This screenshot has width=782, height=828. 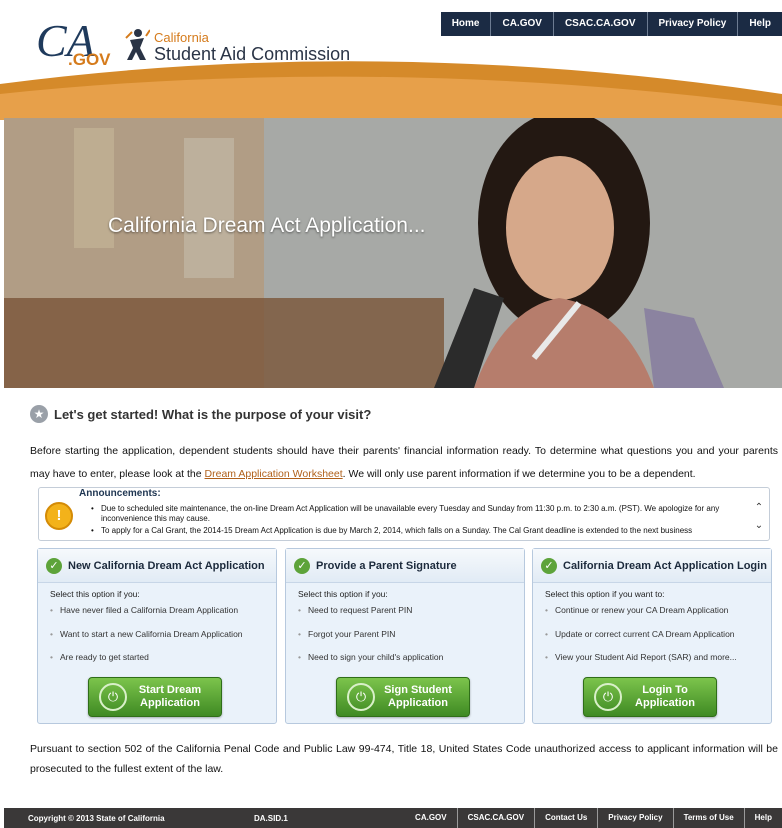 What do you see at coordinates (759, 526) in the screenshot?
I see `scroll-down-button: ⌄` at bounding box center [759, 526].